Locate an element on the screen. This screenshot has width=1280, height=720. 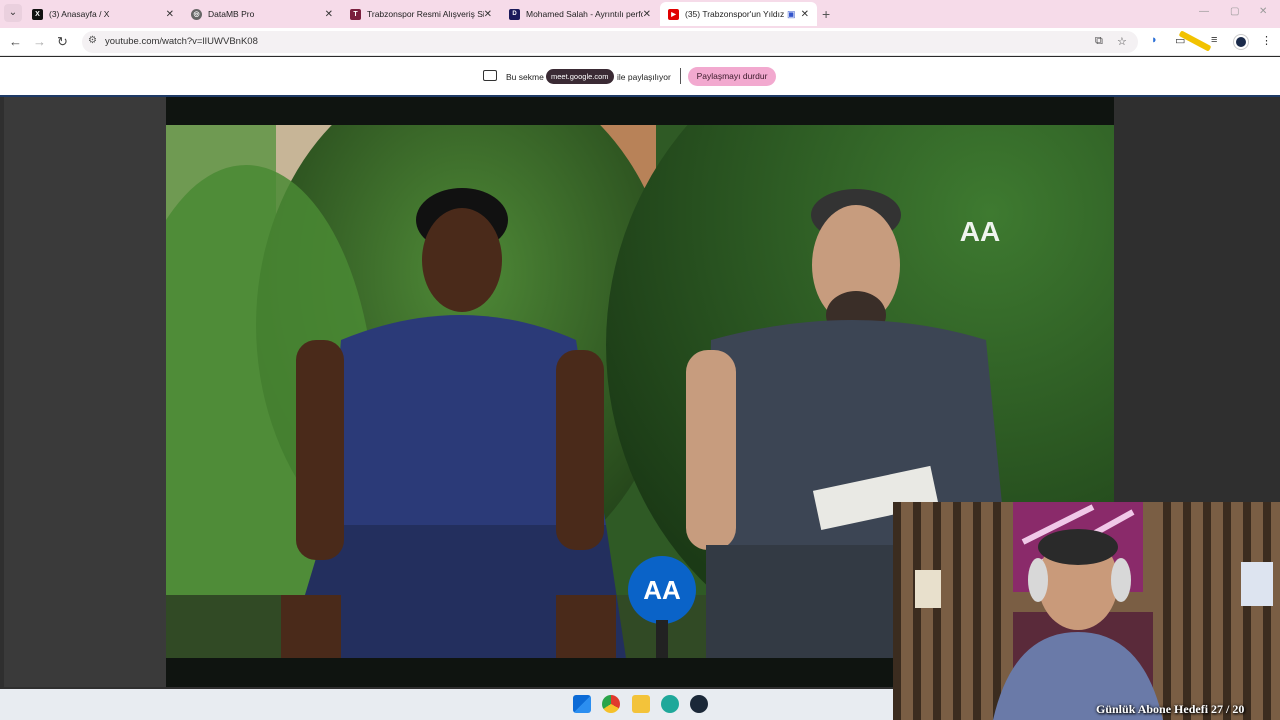
tab-trabzonspor-store: T Trabzonspor Resmi Alışveriş Sit ✕ is located at coordinates (421, 14).